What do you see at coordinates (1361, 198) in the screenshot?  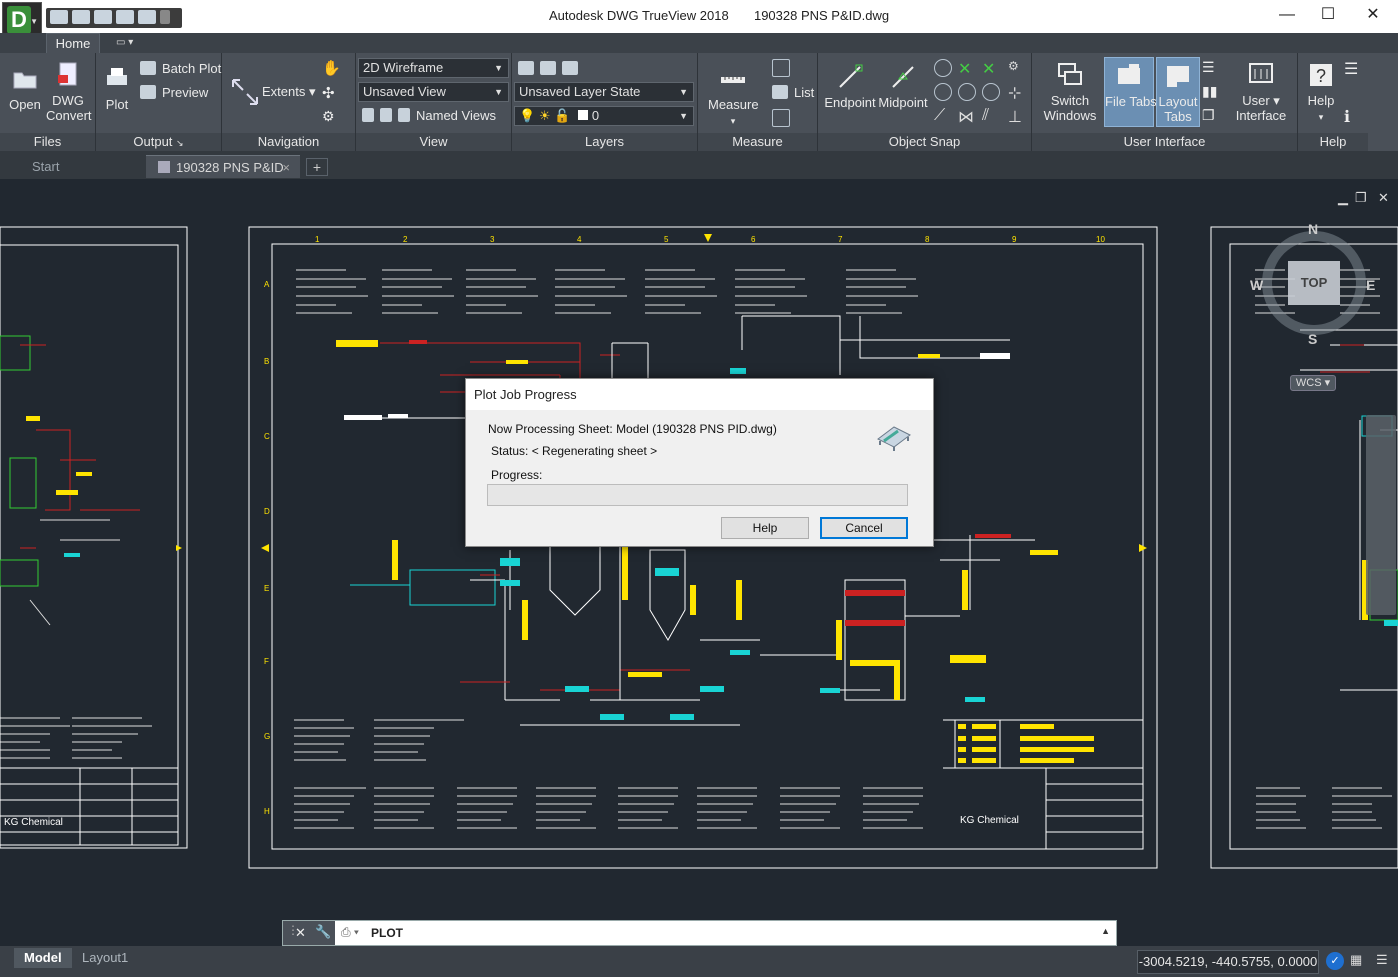 I see `viewport-restore-icon: ❐` at bounding box center [1361, 198].